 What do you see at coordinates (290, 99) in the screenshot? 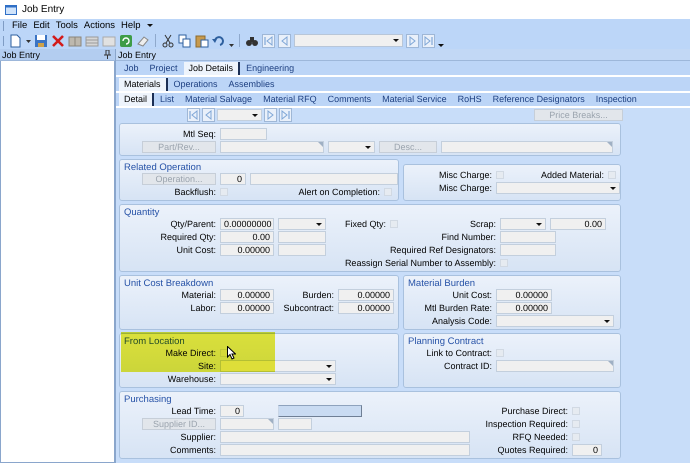
I see `tab: Material RFQ` at bounding box center [290, 99].